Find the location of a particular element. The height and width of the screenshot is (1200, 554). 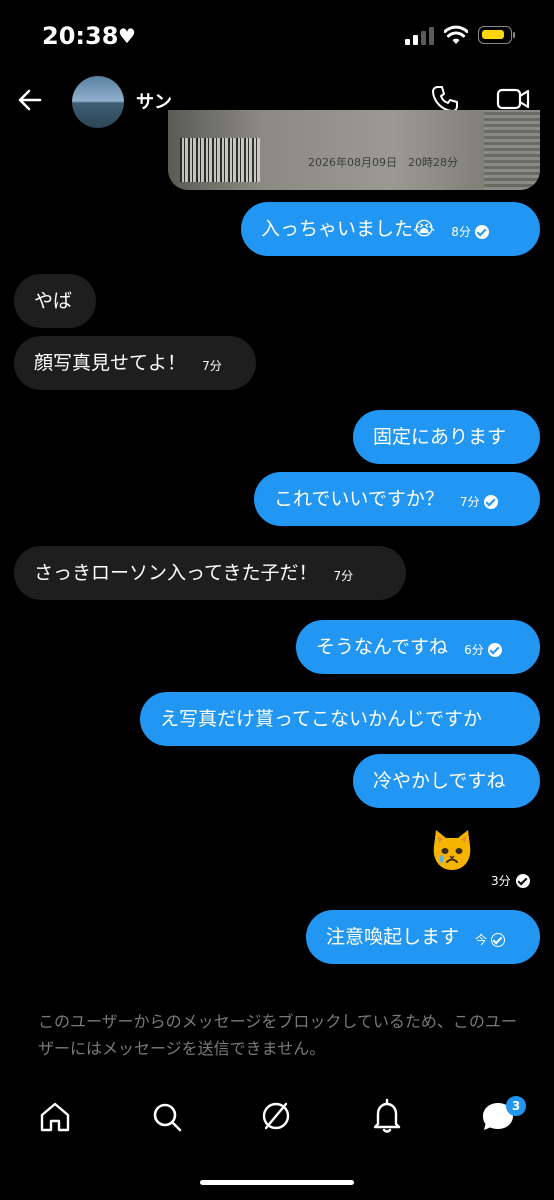

message-bubble-outgoing: 冷やかしですね is located at coordinates (446, 781).